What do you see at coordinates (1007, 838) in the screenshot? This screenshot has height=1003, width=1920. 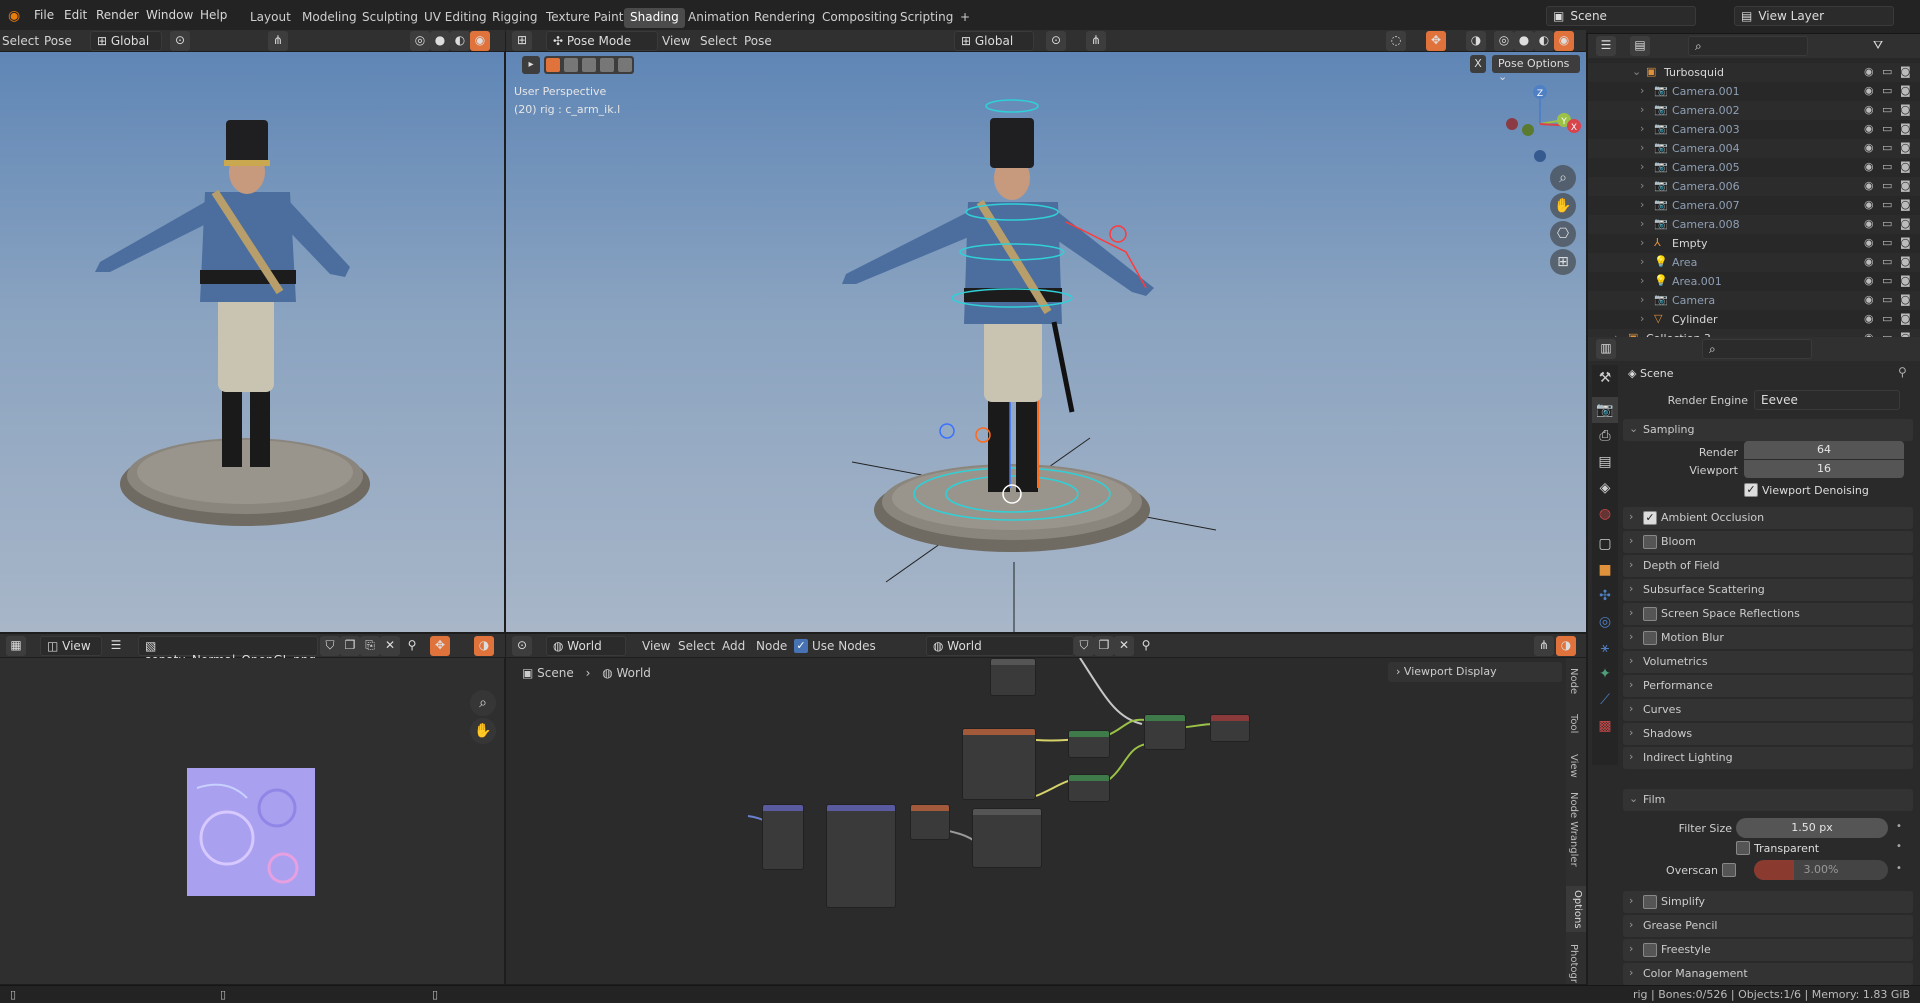 I see `node-color-ramp` at bounding box center [1007, 838].